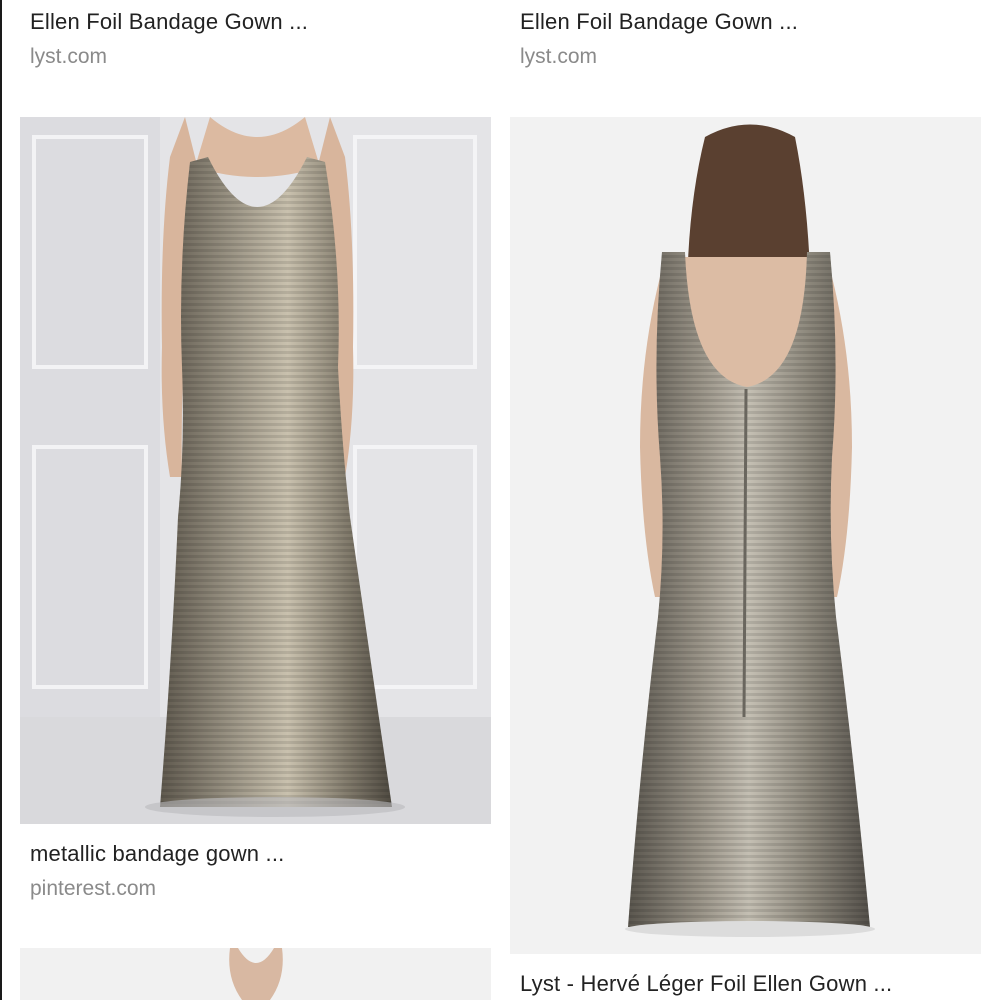  I want to click on result-source: pinterest.com, so click(93, 889).